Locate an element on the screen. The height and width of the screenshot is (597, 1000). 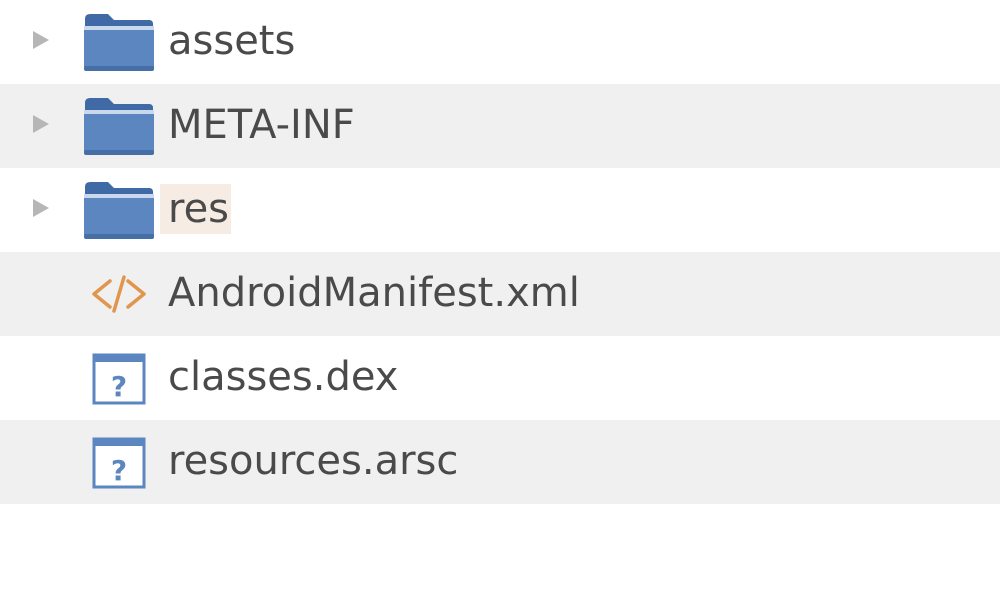
tree-row-meta-inf: META-INF is located at coordinates (500, 126).